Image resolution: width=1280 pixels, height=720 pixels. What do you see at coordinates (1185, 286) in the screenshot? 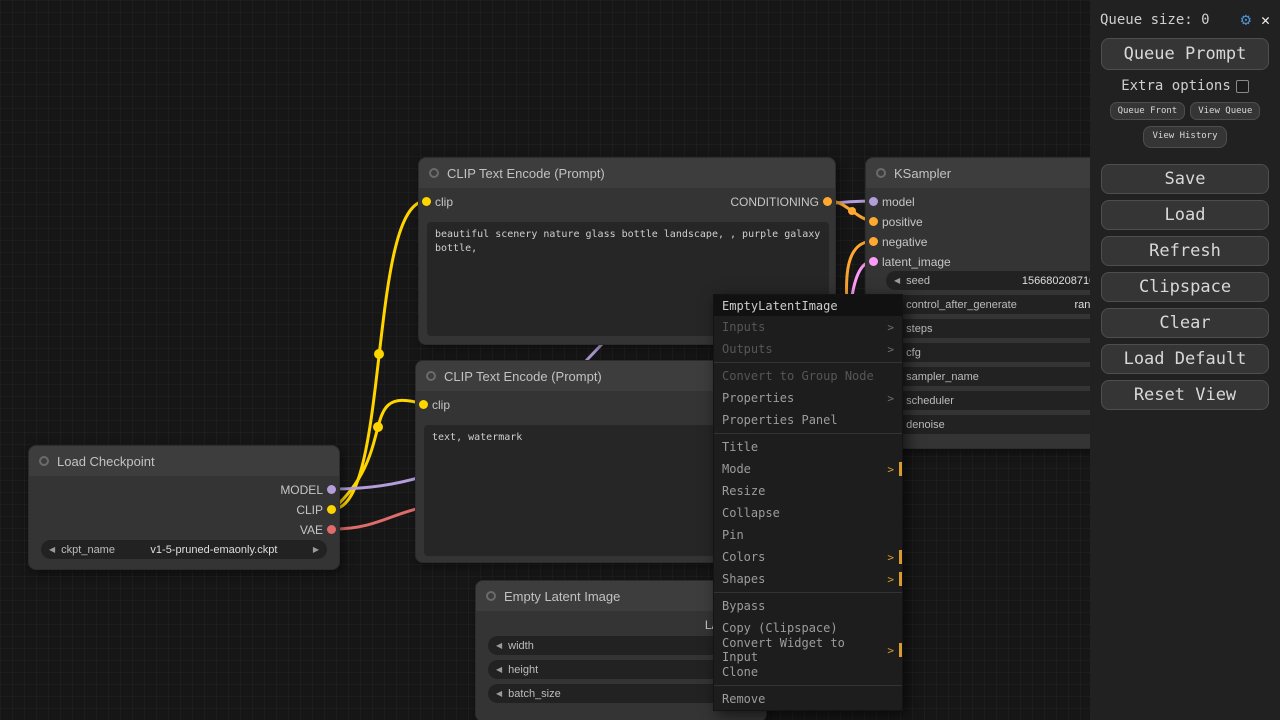
I see `clipspace-button: Clipspace` at bounding box center [1185, 286].